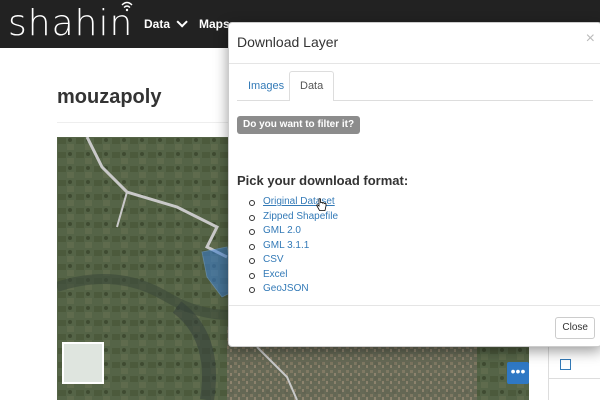 The width and height of the screenshot is (600, 400). What do you see at coordinates (293, 275) in the screenshot?
I see `list-item: Excel` at bounding box center [293, 275].